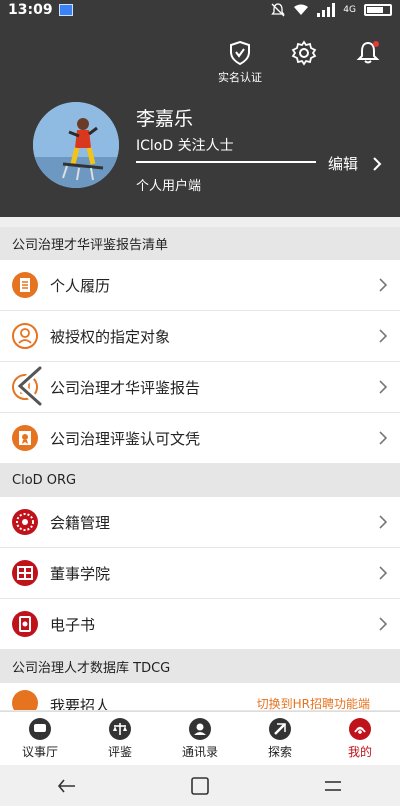 This screenshot has width=400, height=806. What do you see at coordinates (200, 624) in the screenshot?
I see `list-item-ebook: 电子书` at bounding box center [200, 624].